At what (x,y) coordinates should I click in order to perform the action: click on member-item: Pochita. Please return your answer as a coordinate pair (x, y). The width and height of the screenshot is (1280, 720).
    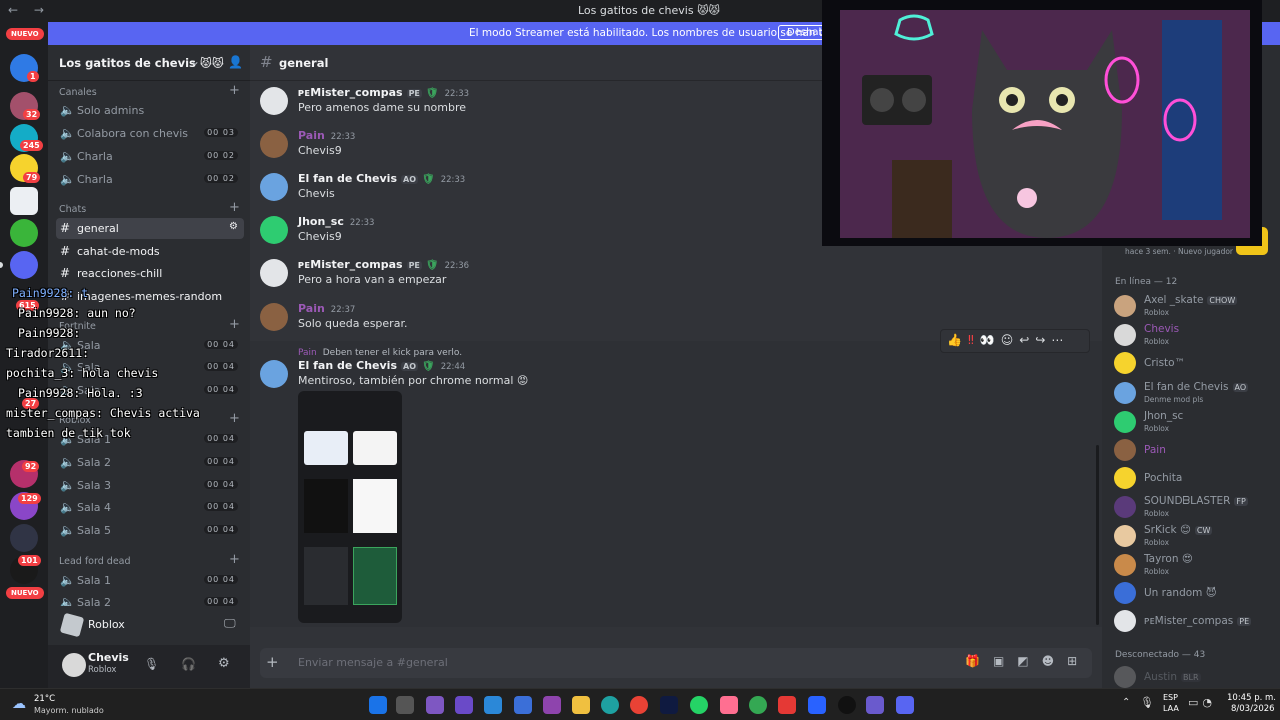
    Looking at the image, I should click on (1196, 478).